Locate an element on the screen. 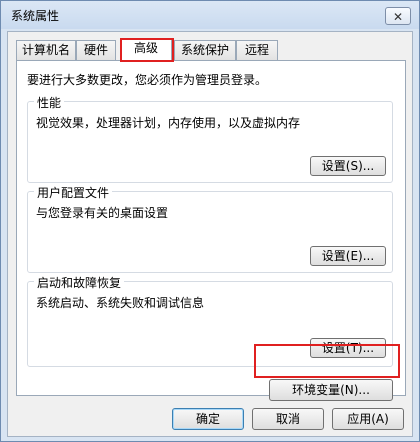 This screenshot has width=420, height=442. admin-notice: 要进行大多数更改，您必须作为管理员登录。 is located at coordinates (147, 80).